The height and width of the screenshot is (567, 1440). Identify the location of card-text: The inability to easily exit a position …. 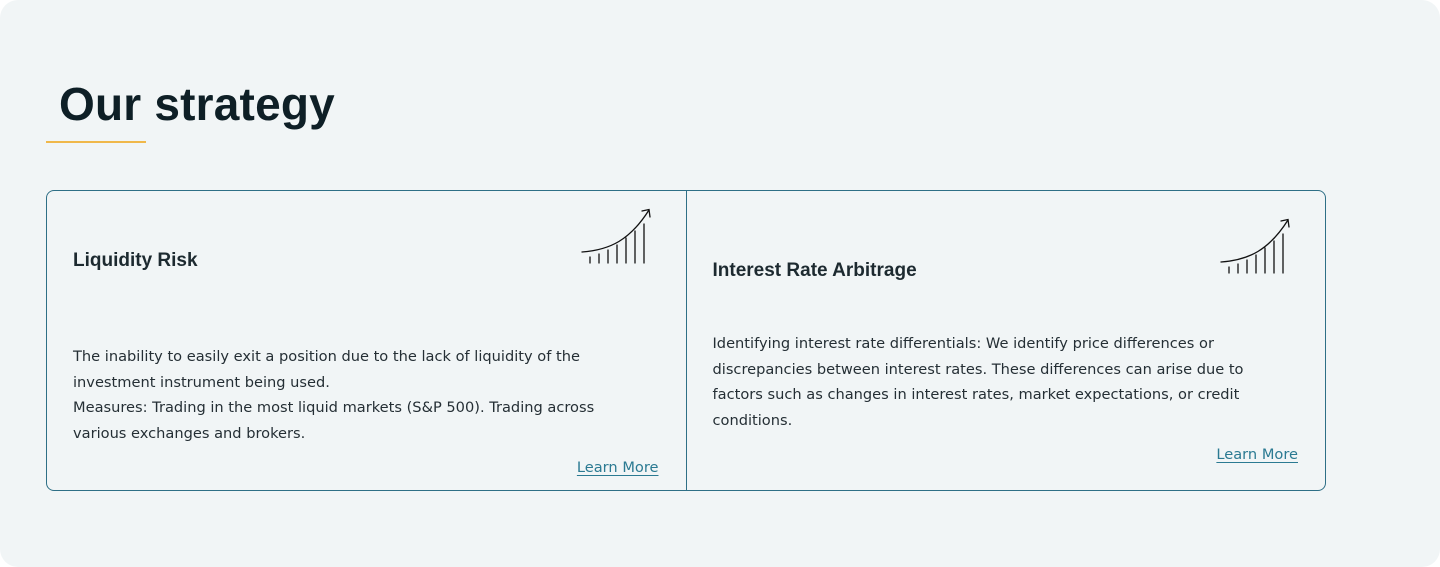
(326, 369).